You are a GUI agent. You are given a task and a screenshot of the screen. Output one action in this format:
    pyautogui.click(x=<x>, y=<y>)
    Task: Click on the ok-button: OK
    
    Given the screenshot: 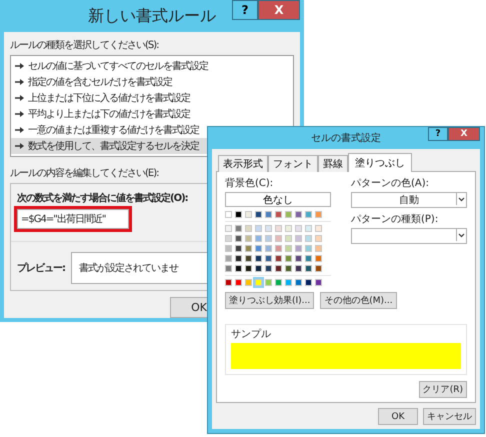 What is the action you would take?
    pyautogui.click(x=398, y=416)
    